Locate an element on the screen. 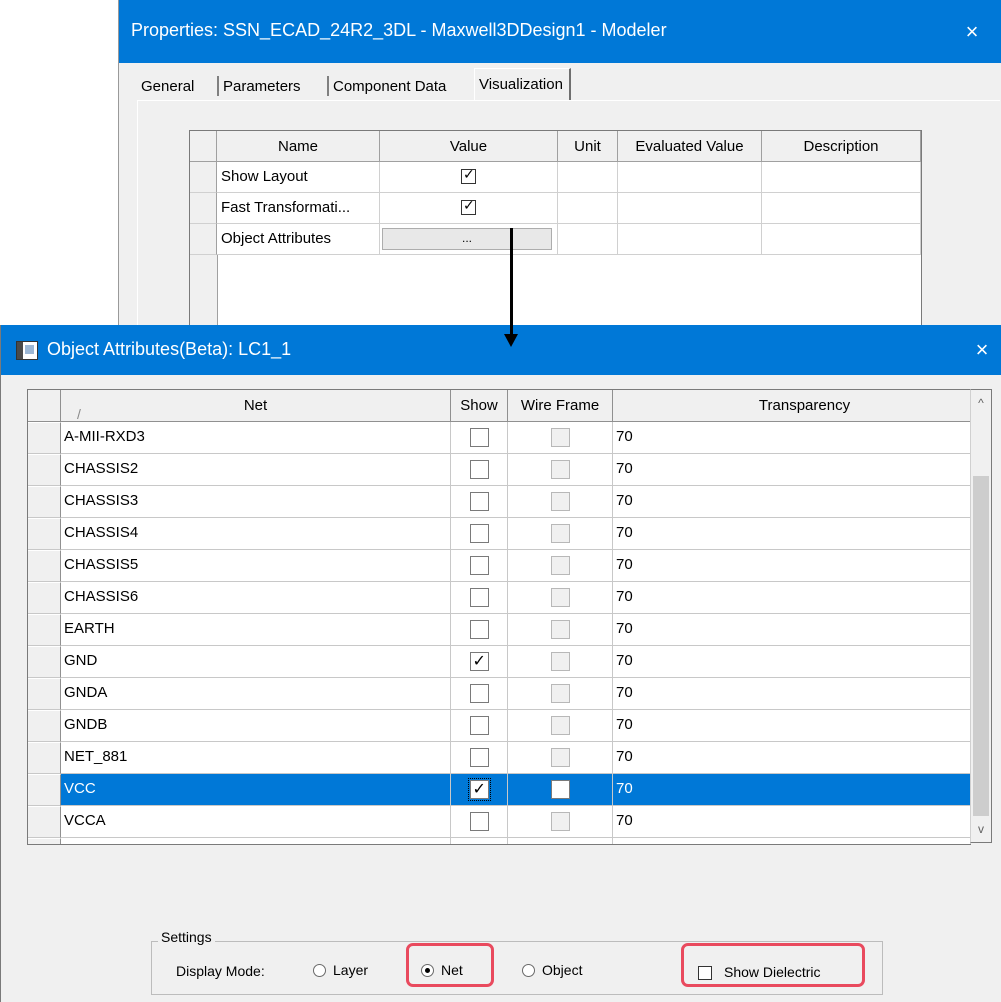 This screenshot has height=1002, width=1001. net-name-cell: VCC is located at coordinates (256, 790).